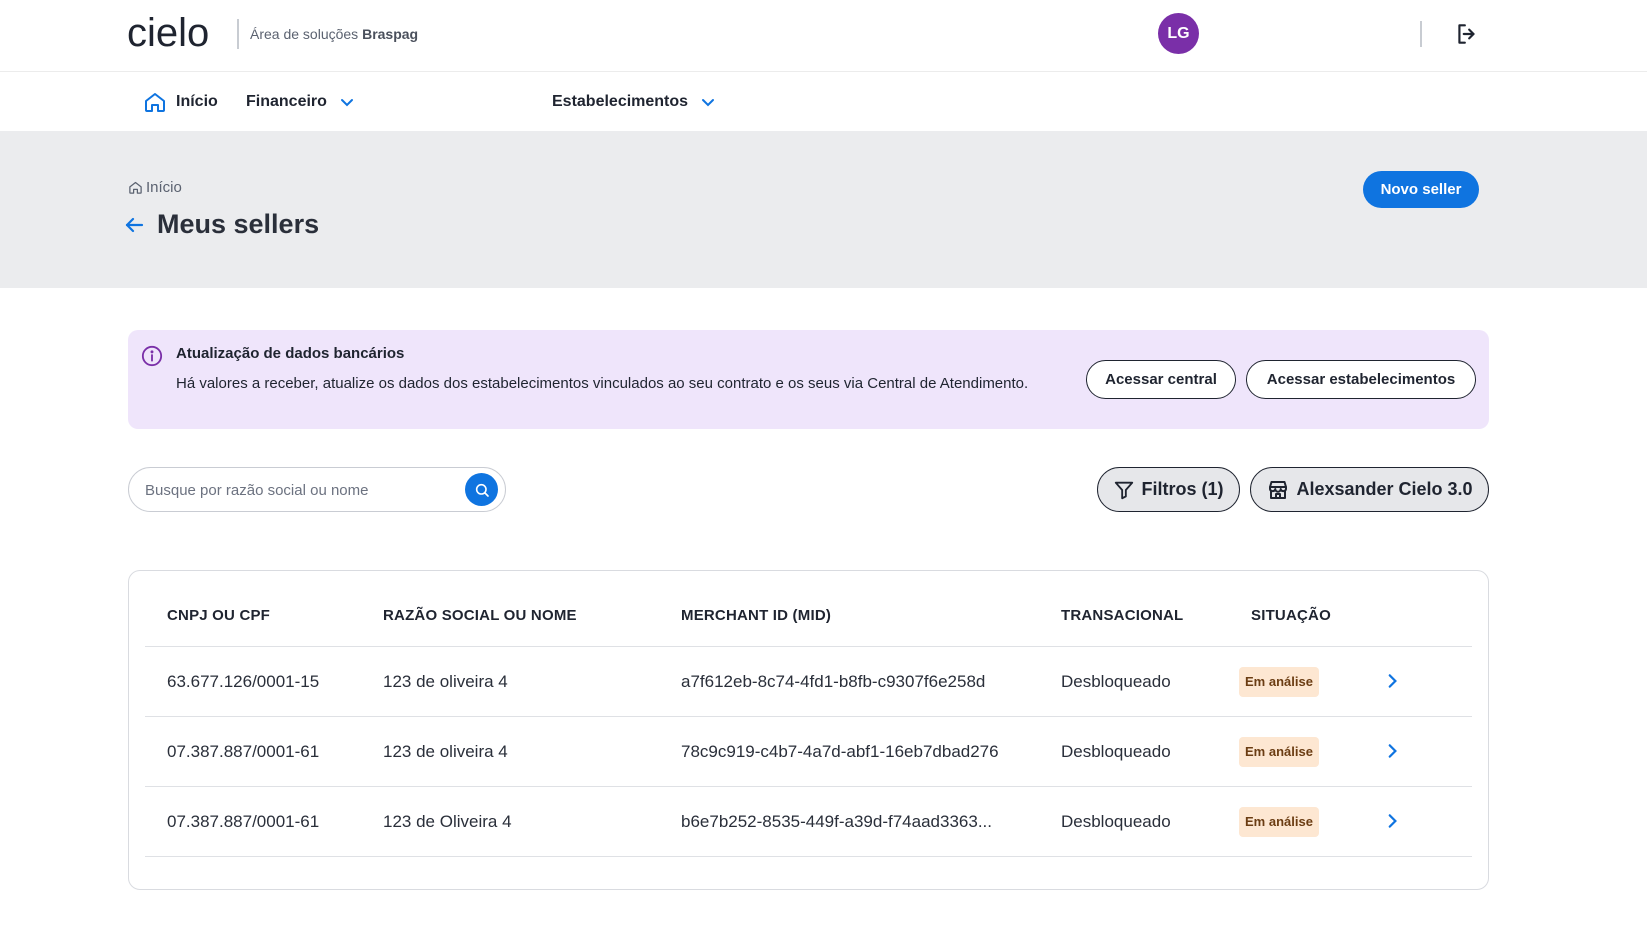 The image size is (1647, 926). What do you see at coordinates (1291, 615) in the screenshot?
I see `column-header-status: SITUAÇÃO` at bounding box center [1291, 615].